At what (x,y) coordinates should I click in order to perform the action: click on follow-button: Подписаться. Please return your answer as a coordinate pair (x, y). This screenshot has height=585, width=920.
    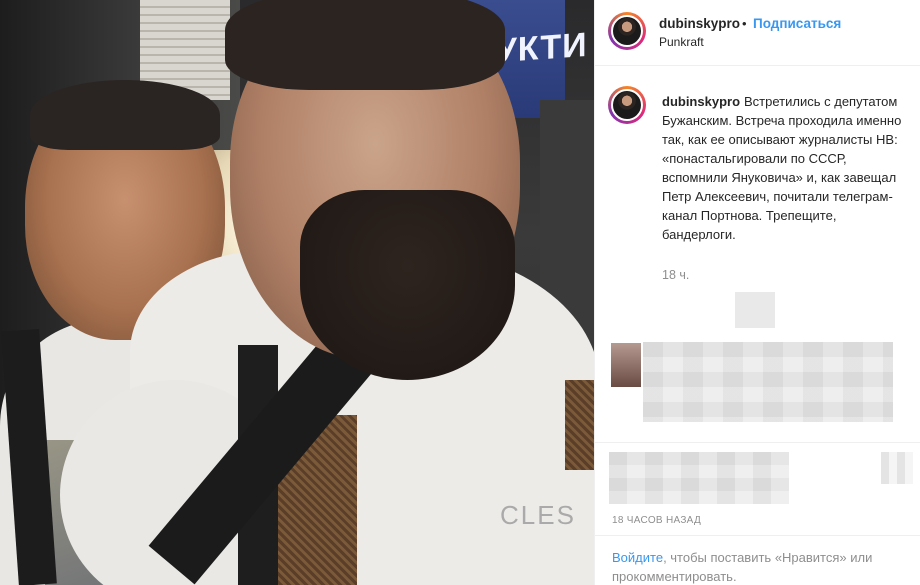
    Looking at the image, I should click on (797, 23).